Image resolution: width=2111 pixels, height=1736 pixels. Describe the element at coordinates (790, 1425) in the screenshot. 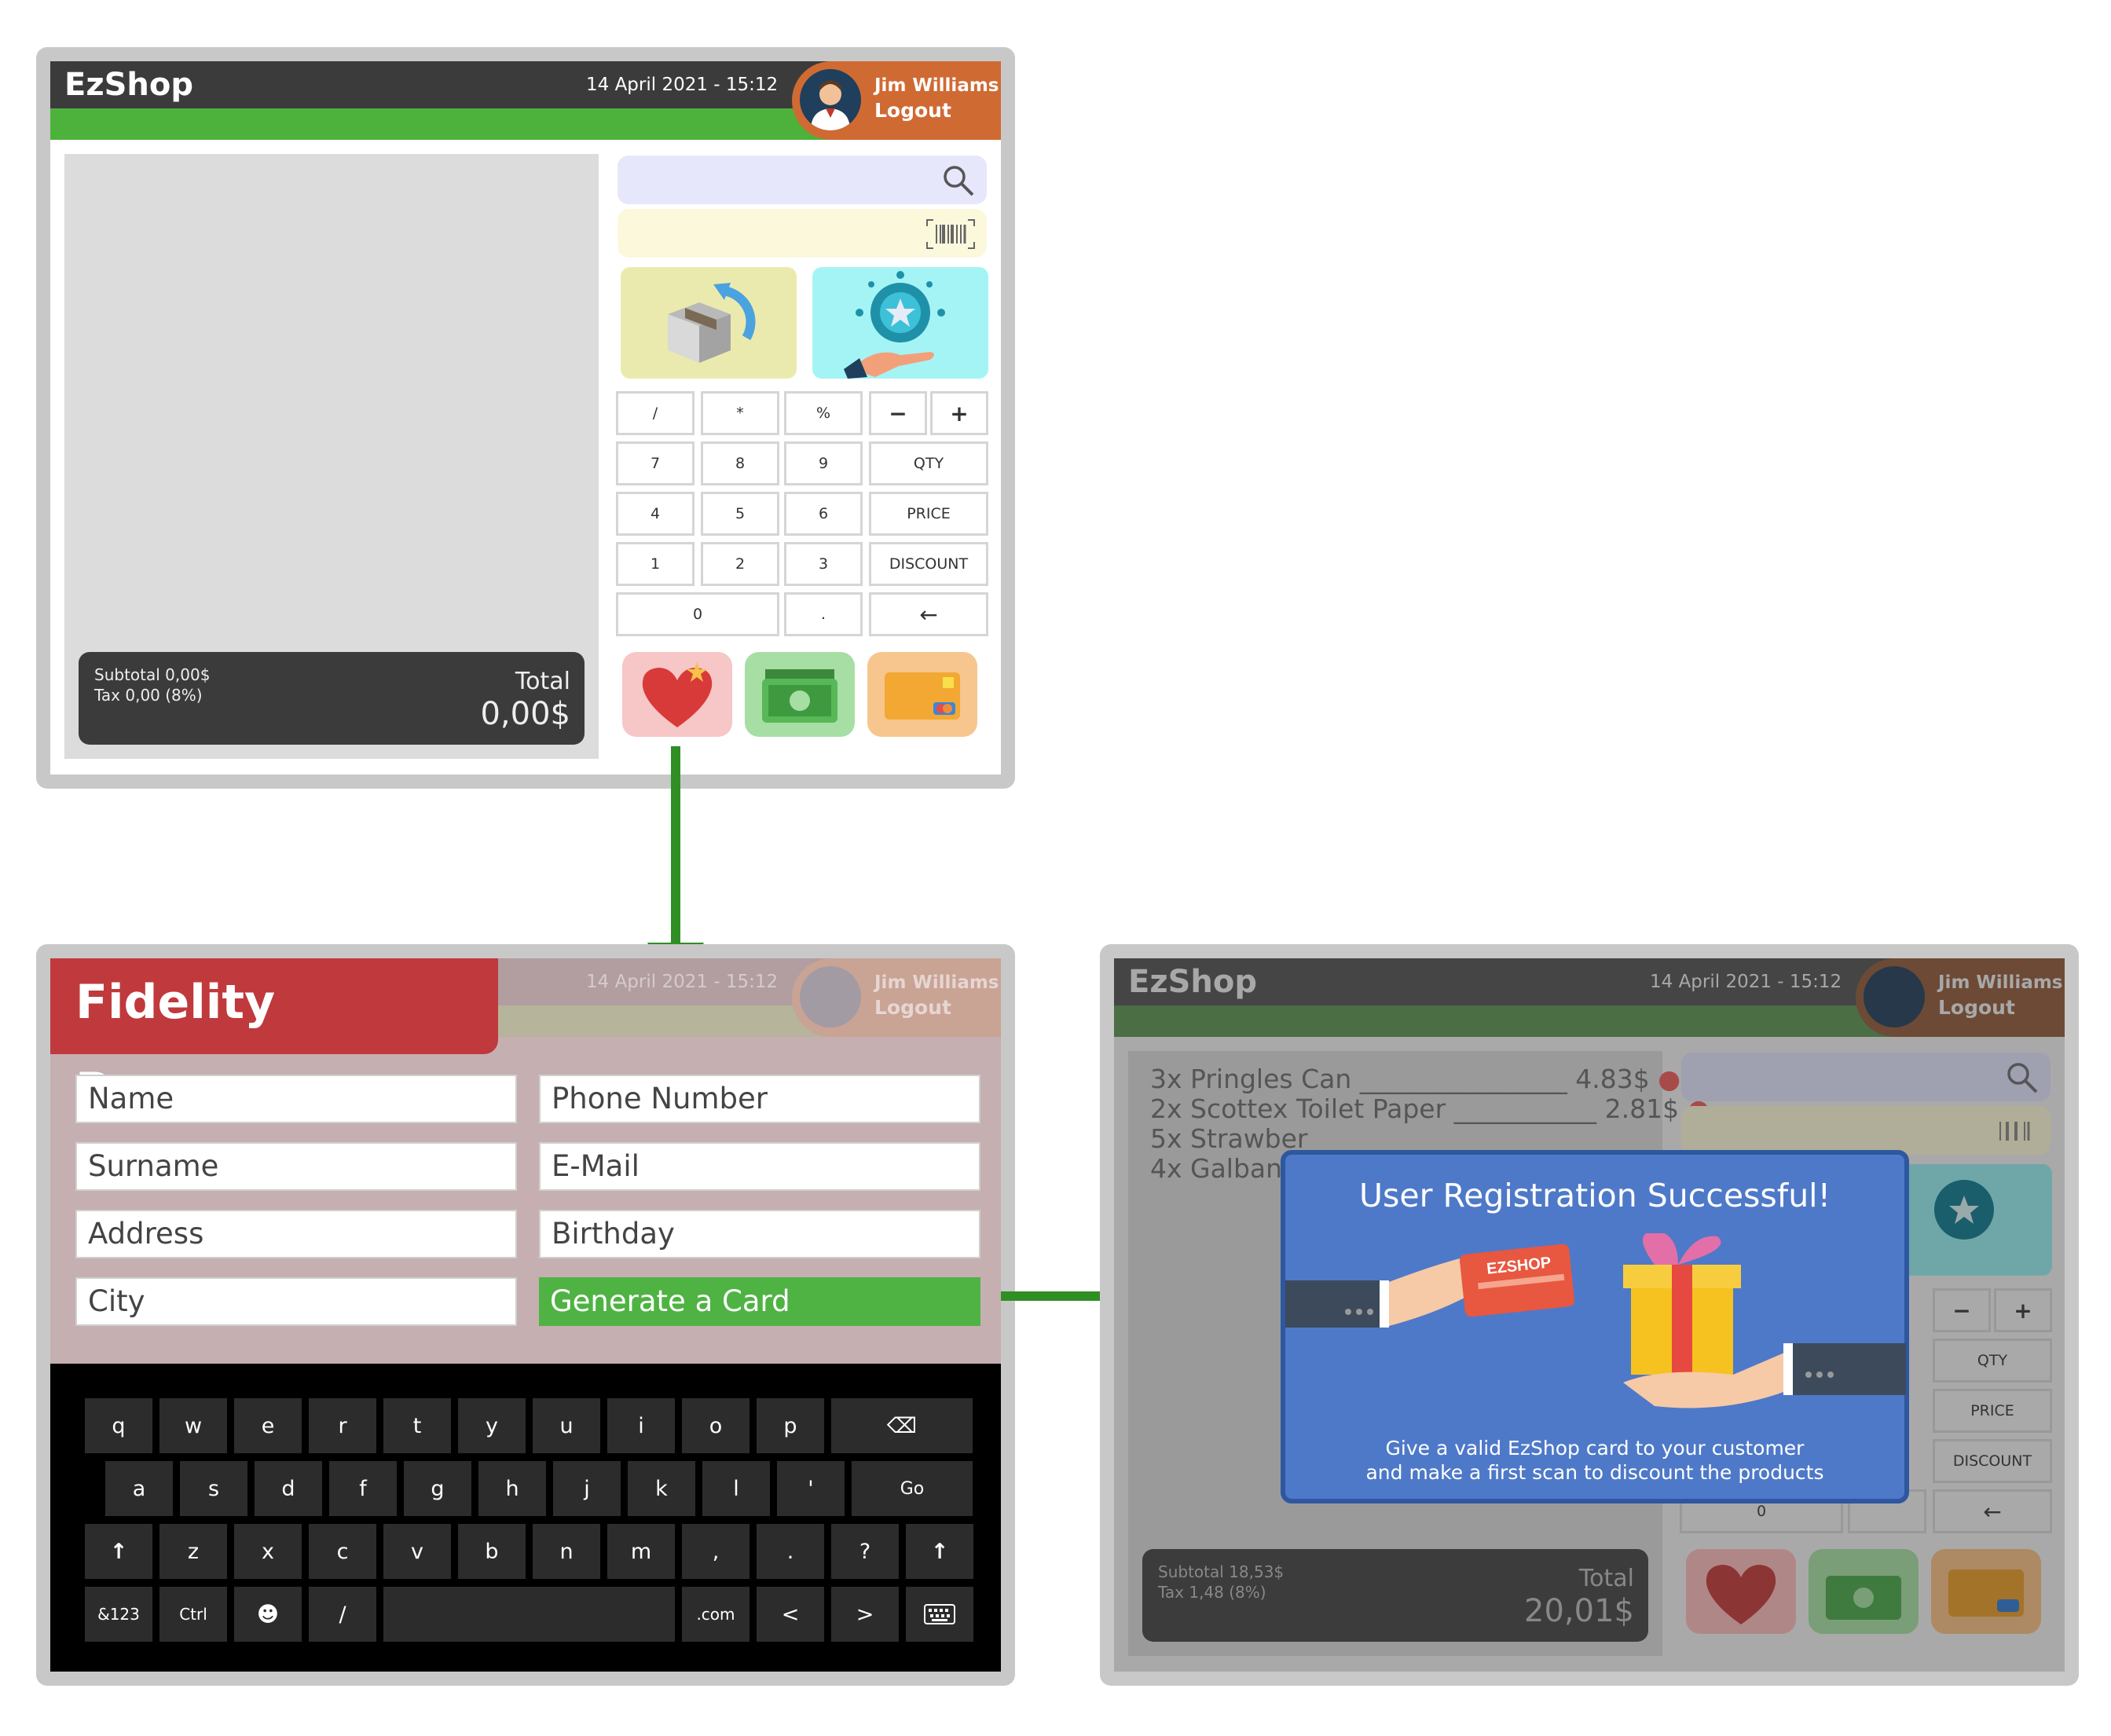

I see `key-p: p` at that location.